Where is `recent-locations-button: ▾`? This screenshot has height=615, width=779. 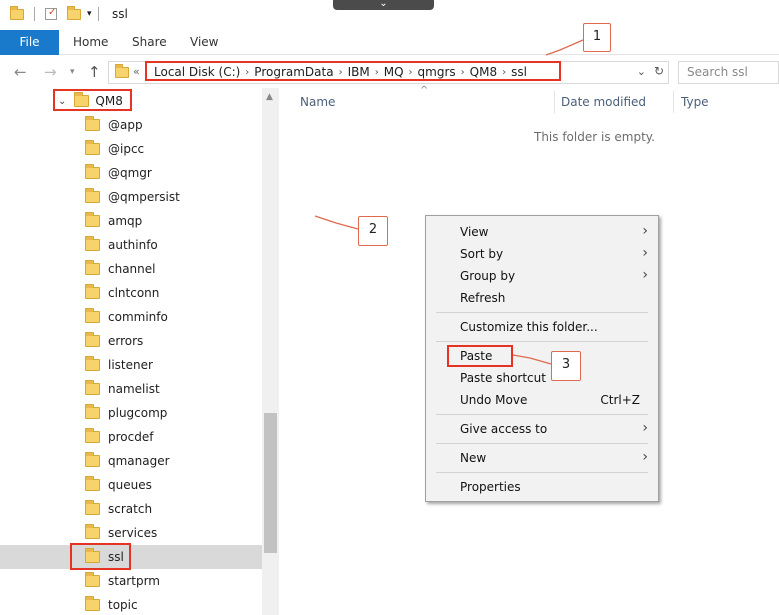
recent-locations-button: ▾ is located at coordinates (72, 72).